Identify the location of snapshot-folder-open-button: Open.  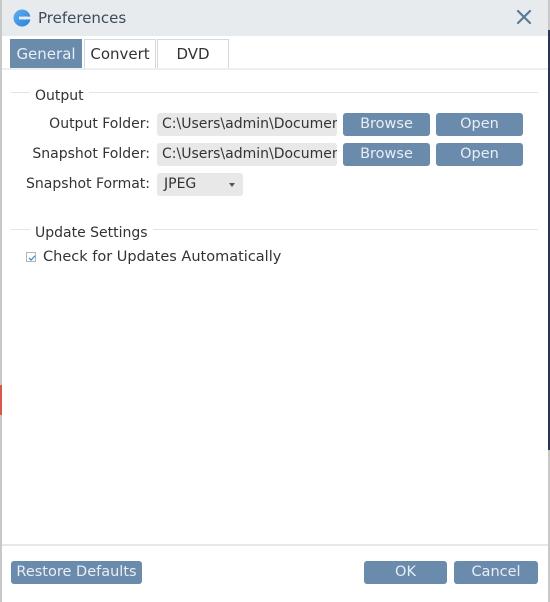
(479, 154).